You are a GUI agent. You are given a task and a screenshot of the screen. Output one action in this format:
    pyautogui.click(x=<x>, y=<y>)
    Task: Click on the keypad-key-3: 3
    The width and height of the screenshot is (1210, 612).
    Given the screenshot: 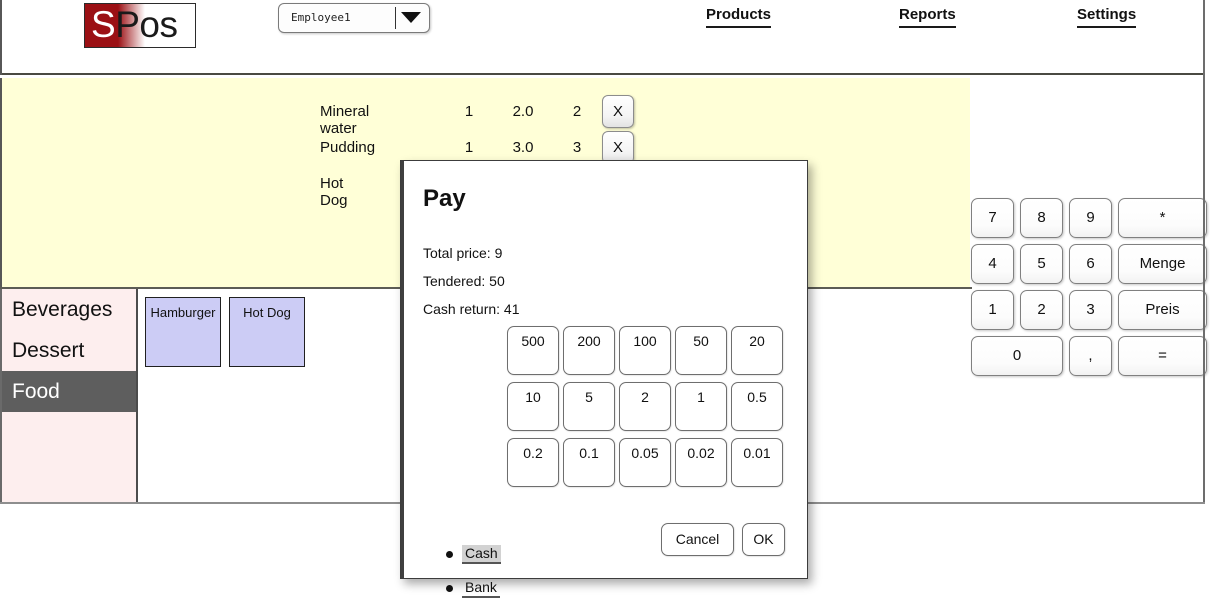 What is the action you would take?
    pyautogui.click(x=1090, y=310)
    